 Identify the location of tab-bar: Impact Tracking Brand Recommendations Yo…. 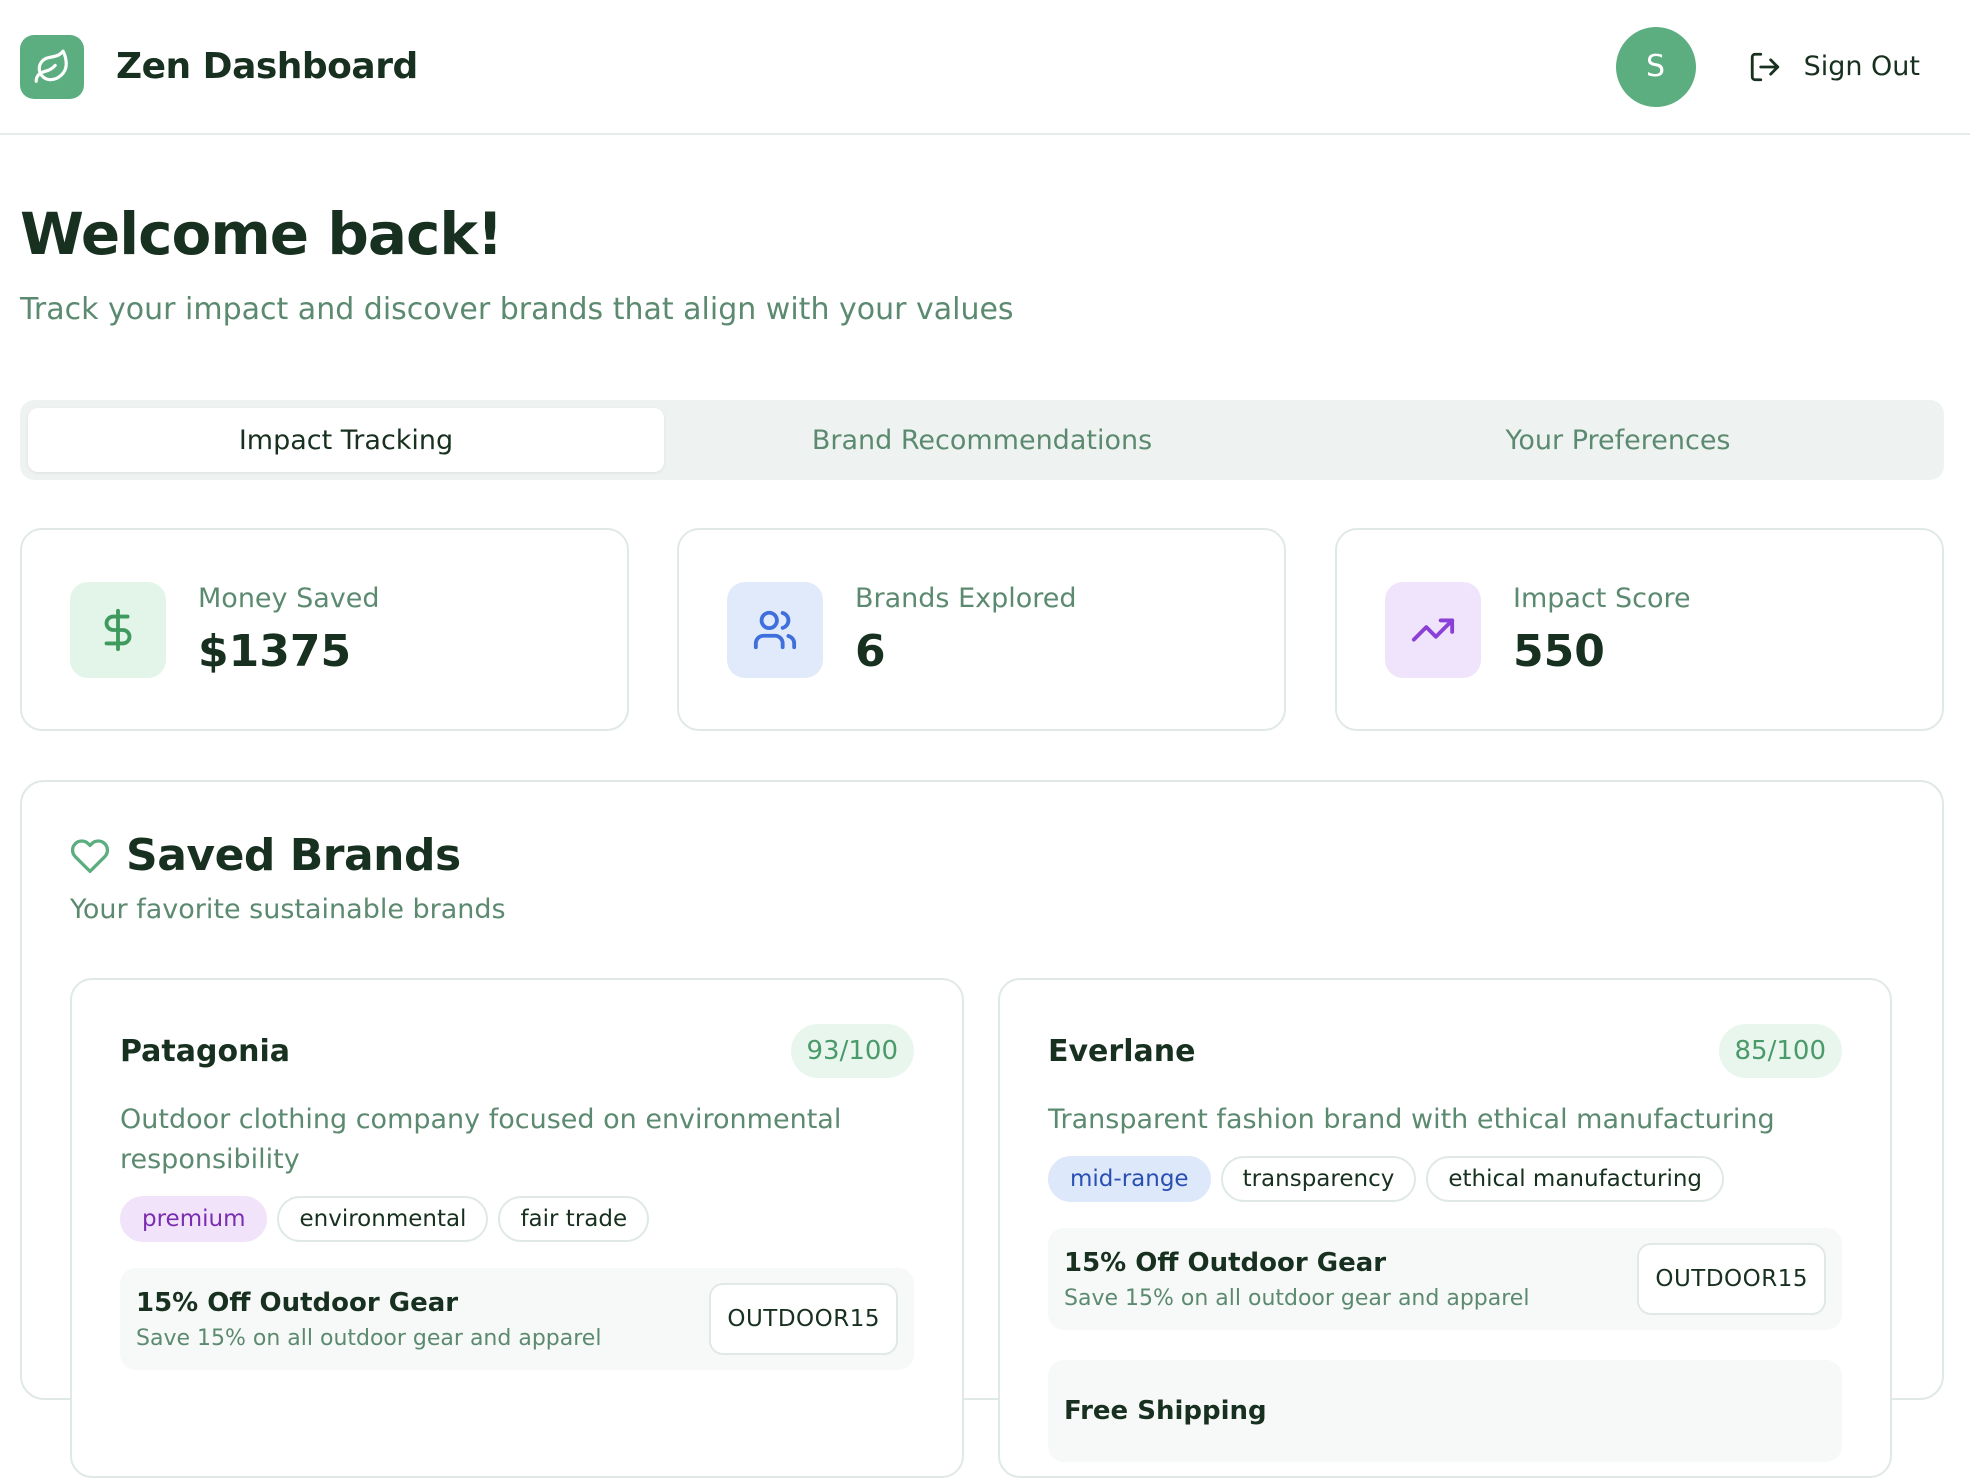
(982, 440).